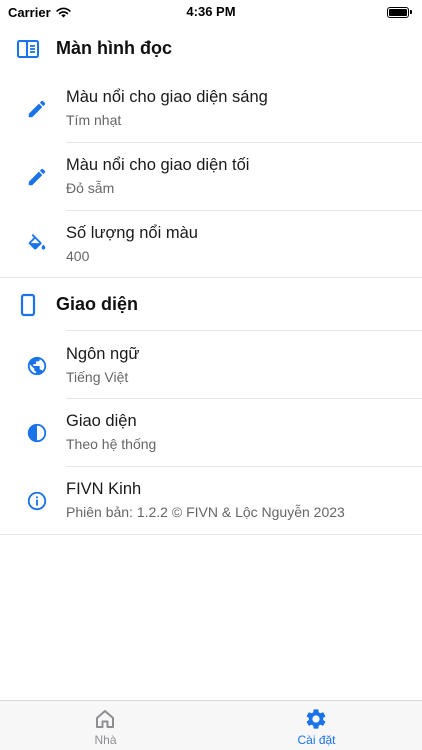 This screenshot has height=750, width=422. Describe the element at coordinates (316, 719) in the screenshot. I see `gear-icon` at that location.